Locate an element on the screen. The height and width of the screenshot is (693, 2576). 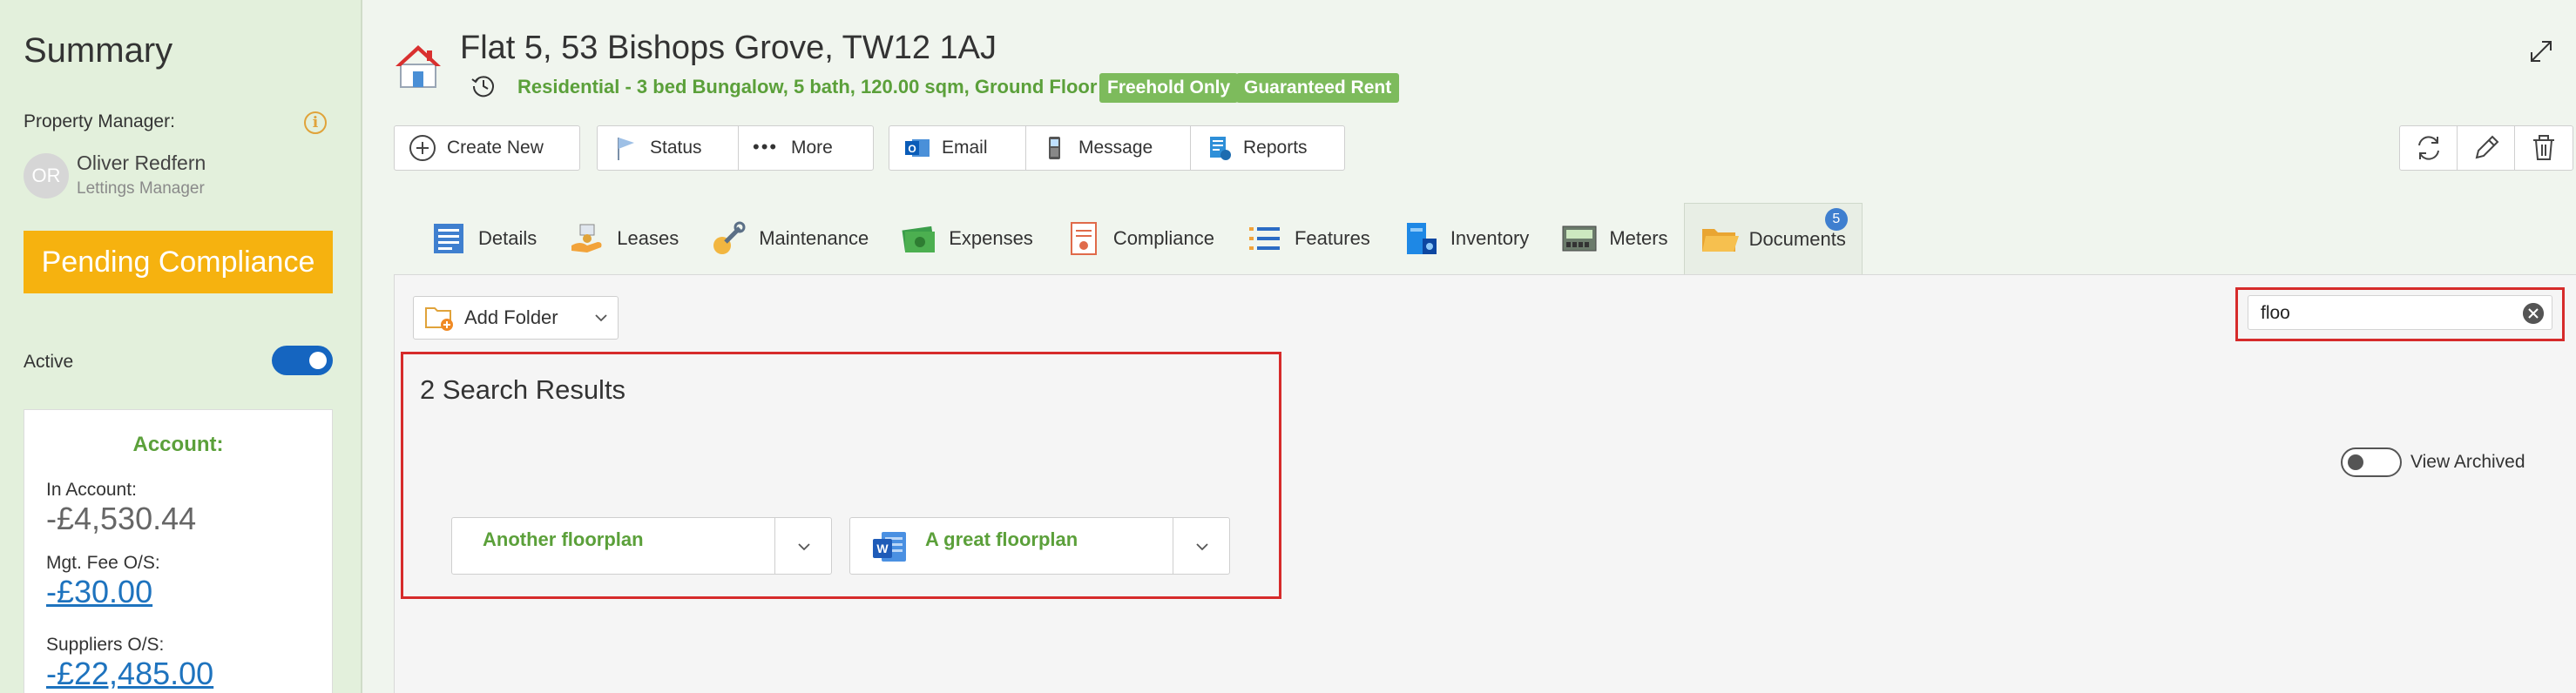
suppliers-label: Suppliers O/S: is located at coordinates (105, 645).